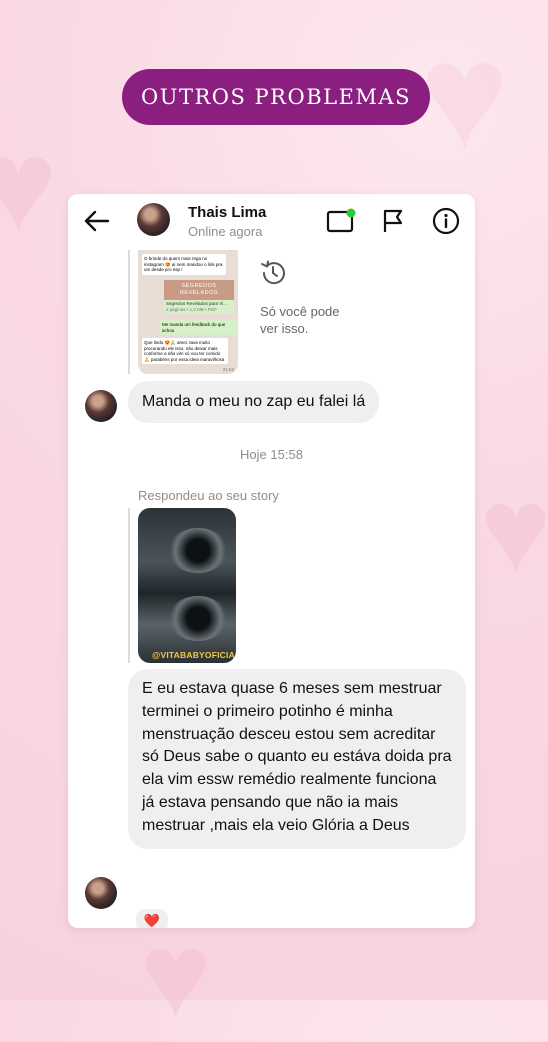 This screenshot has width=548, height=1042. I want to click on banner-title: OUTROS PROBLEMAS, so click(276, 97).